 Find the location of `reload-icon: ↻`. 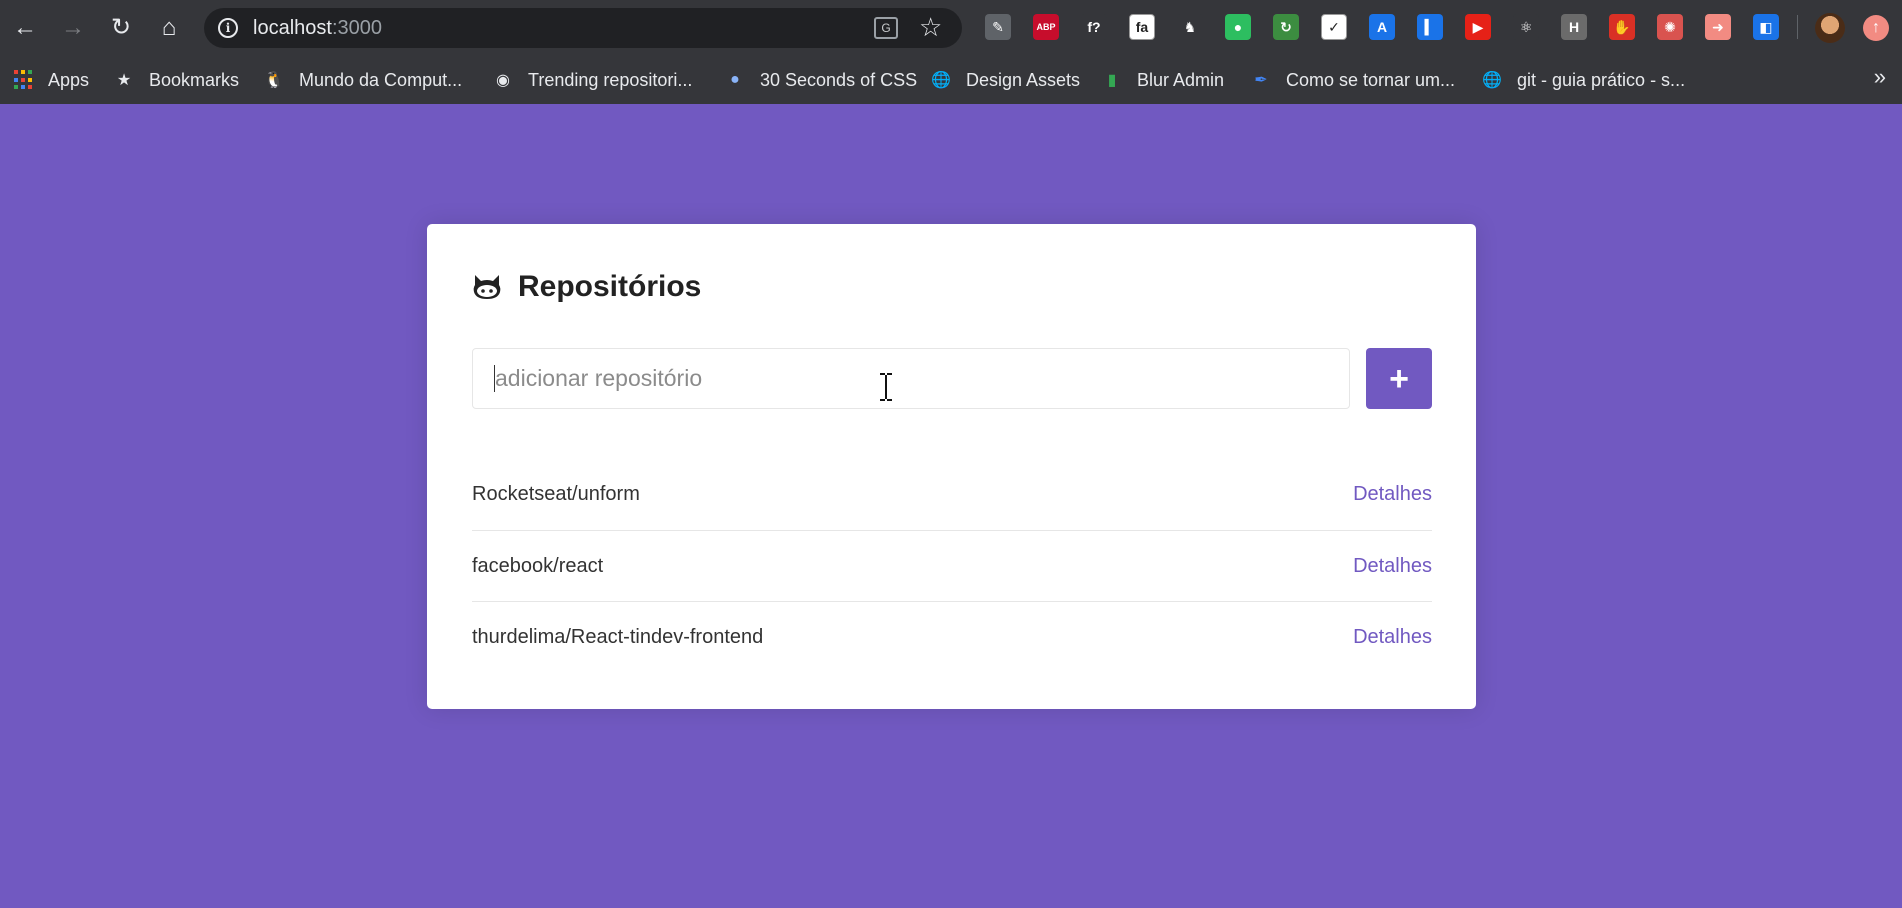

reload-icon: ↻ is located at coordinates (121, 28).